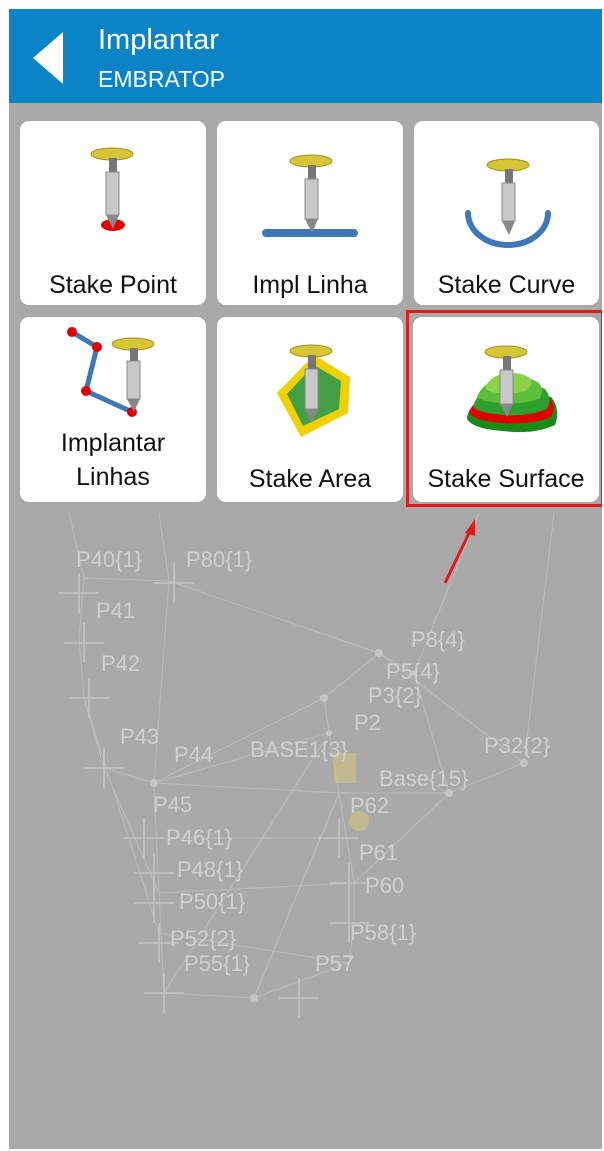 This screenshot has height=1151, width=604. I want to click on stake-area-tile: Stake Area, so click(310, 409).